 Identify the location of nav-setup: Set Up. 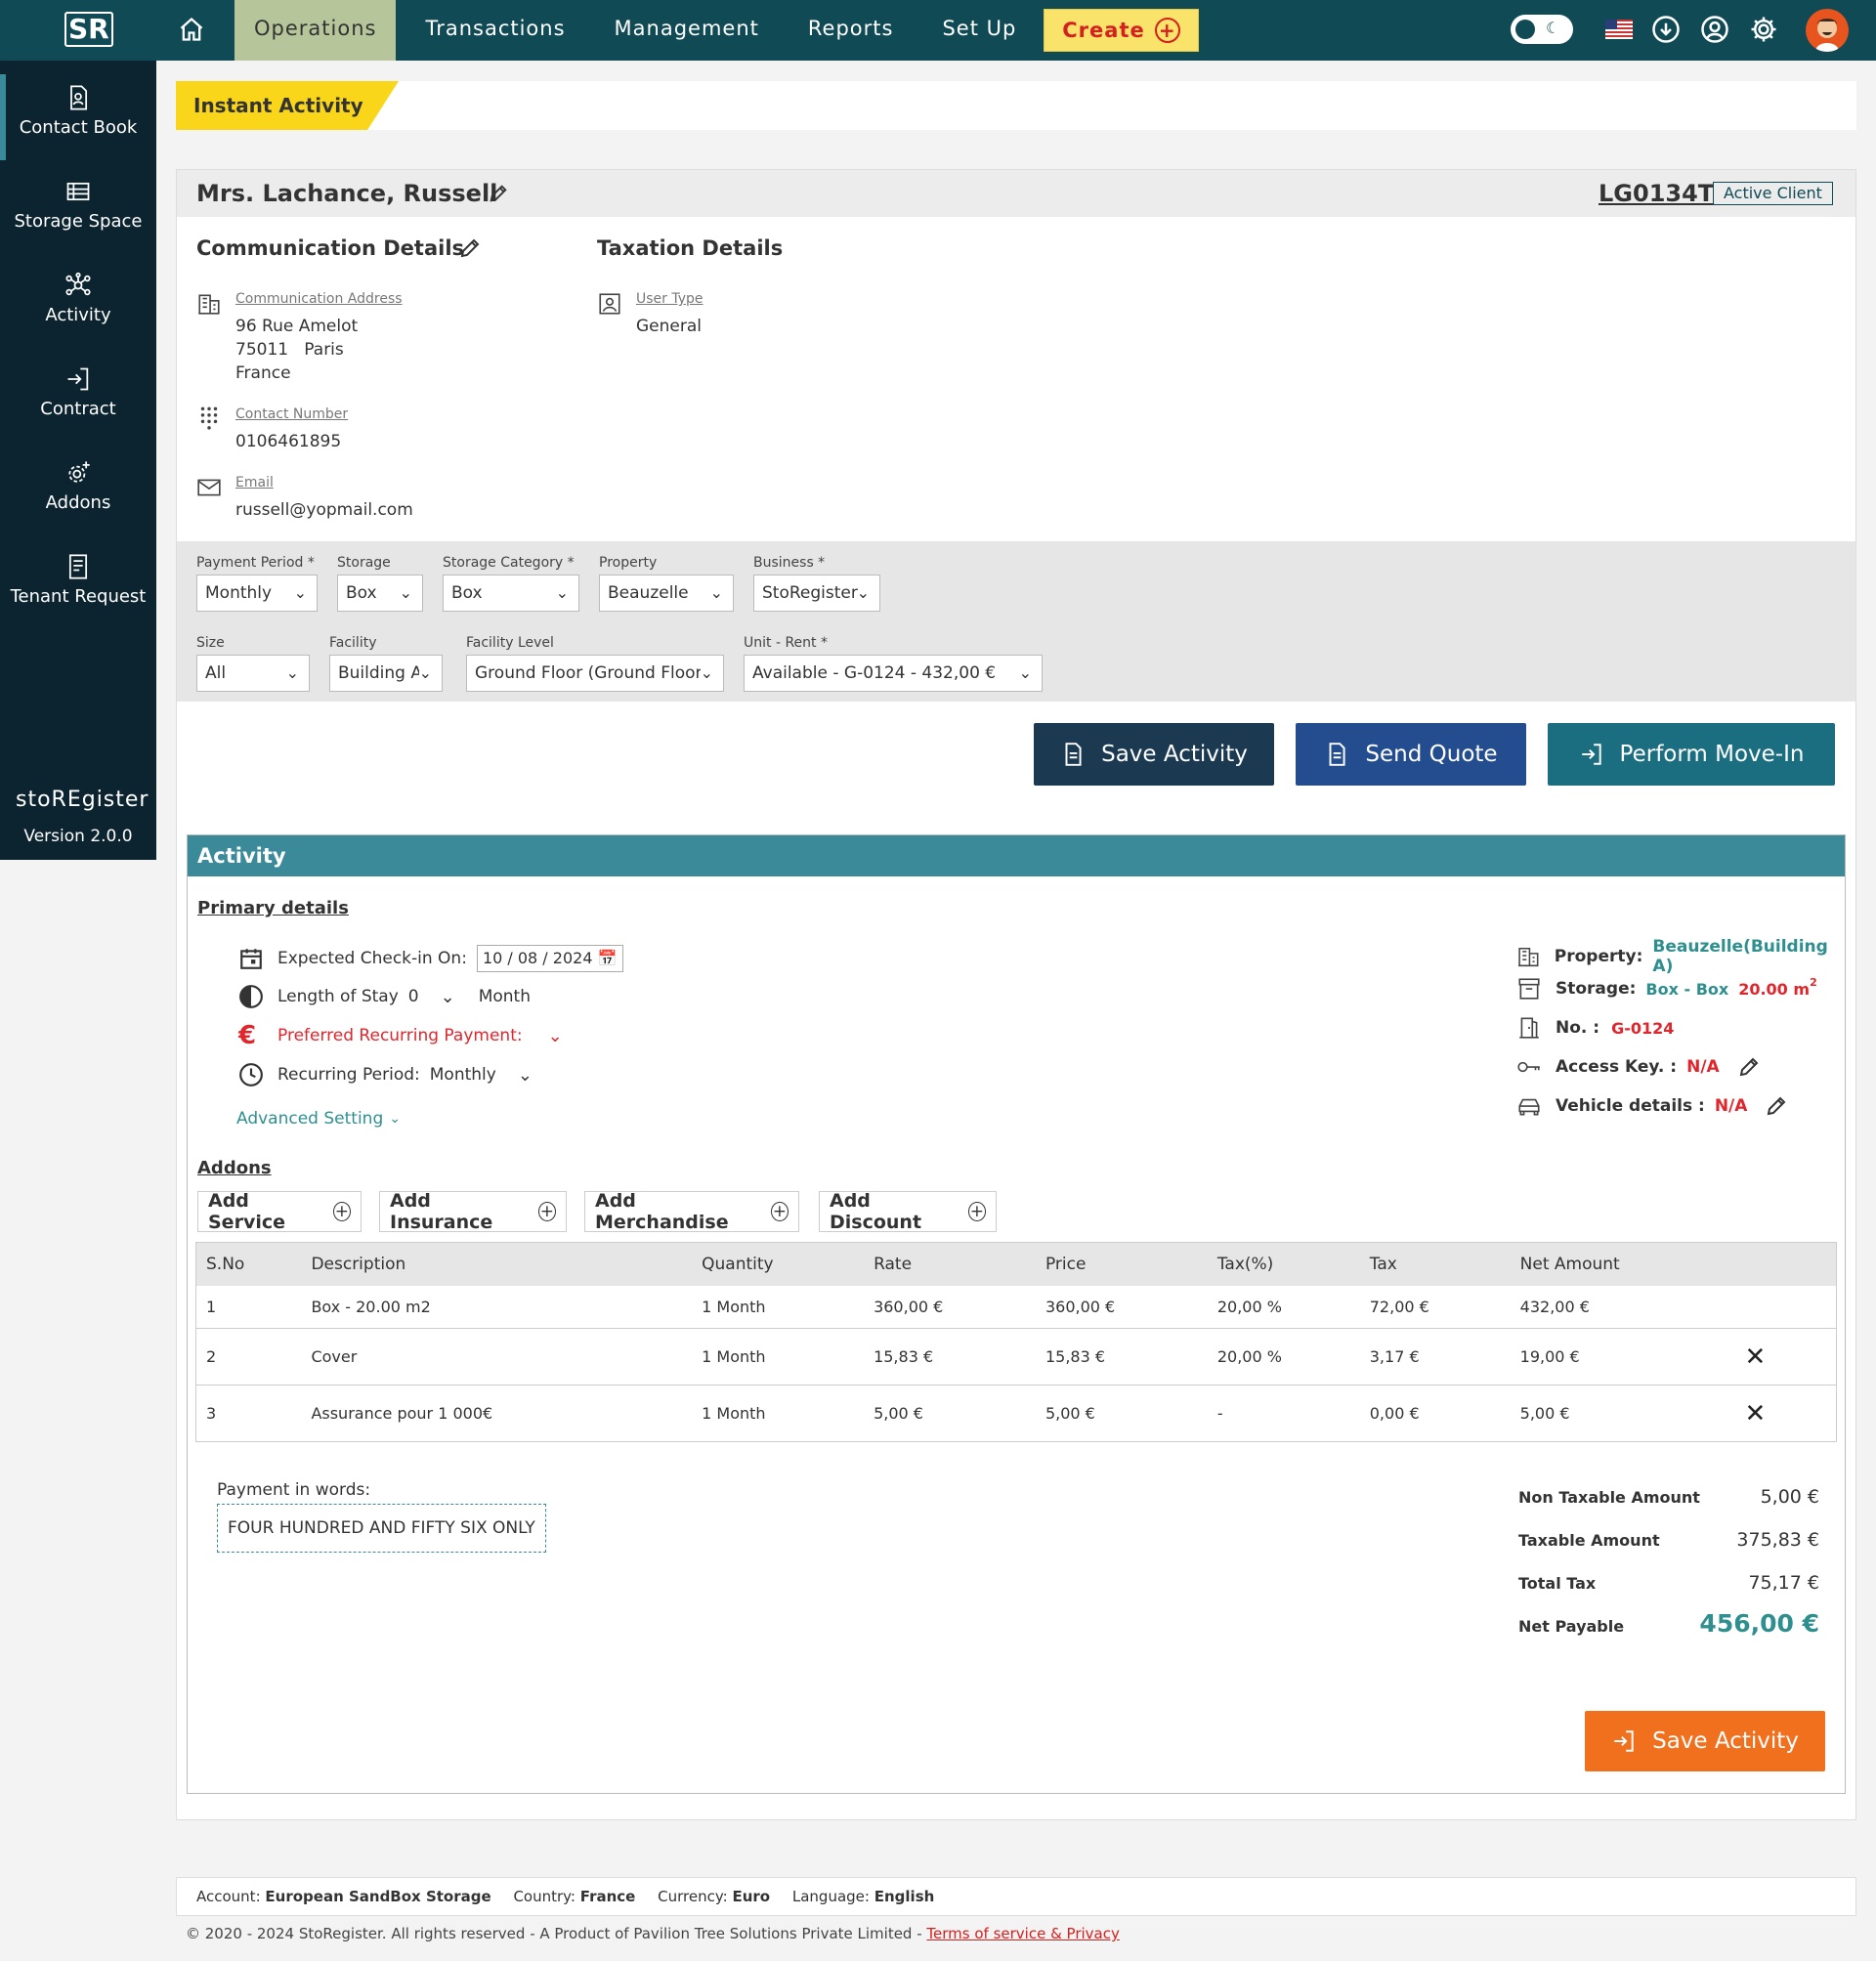
(979, 31).